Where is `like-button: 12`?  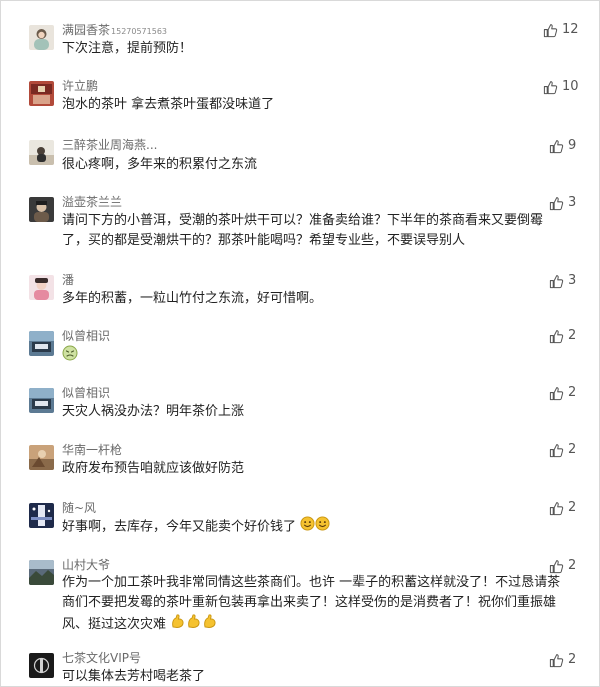
like-button: 12 is located at coordinates (561, 30).